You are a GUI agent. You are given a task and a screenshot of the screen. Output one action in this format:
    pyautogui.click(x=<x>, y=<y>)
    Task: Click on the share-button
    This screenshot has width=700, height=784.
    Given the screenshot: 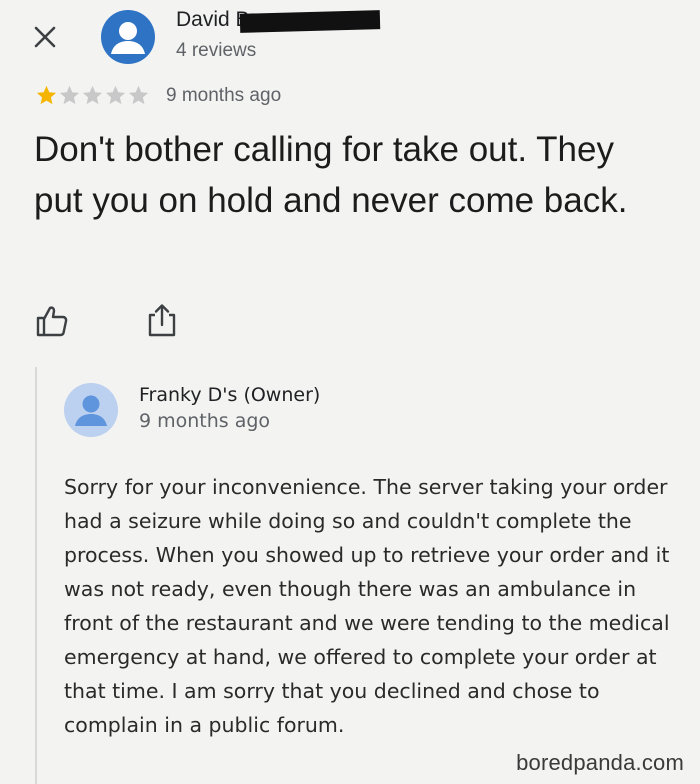 What is the action you would take?
    pyautogui.click(x=162, y=320)
    